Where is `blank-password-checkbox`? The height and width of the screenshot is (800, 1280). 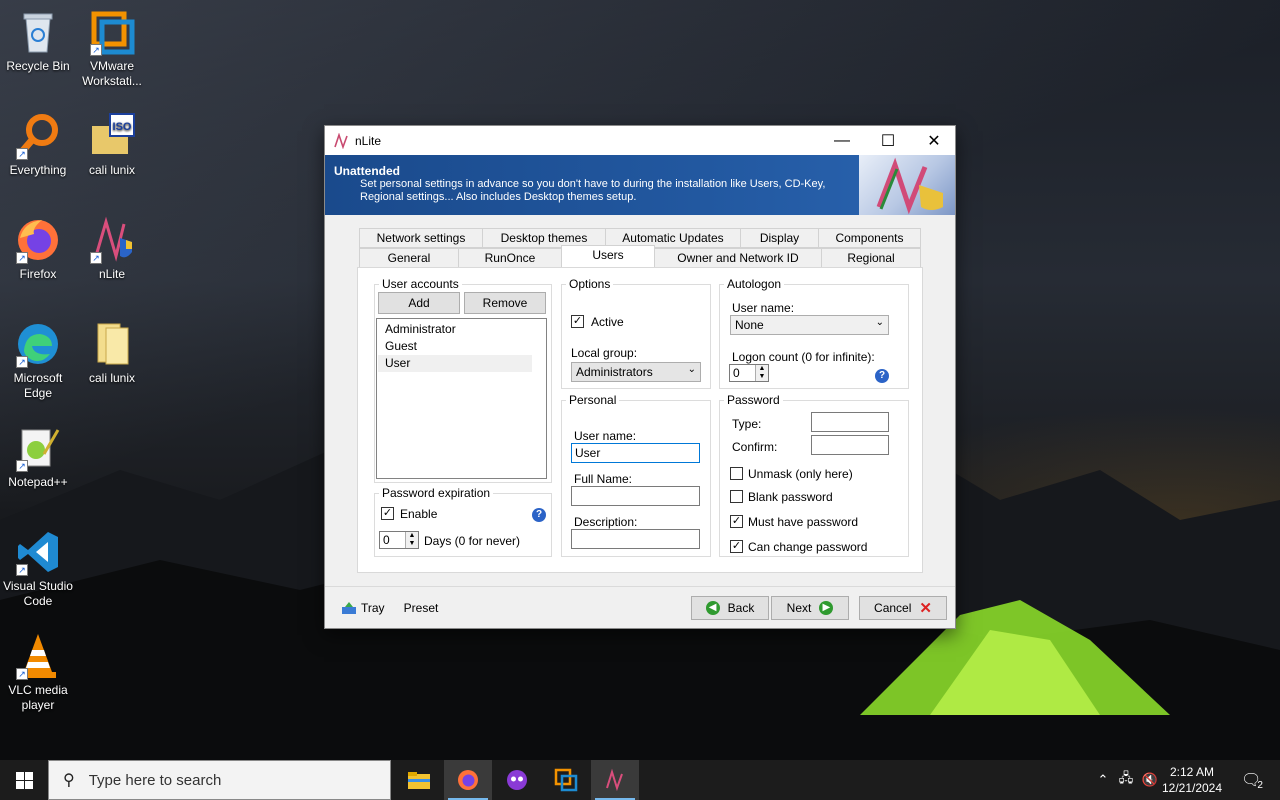 blank-password-checkbox is located at coordinates (736, 496).